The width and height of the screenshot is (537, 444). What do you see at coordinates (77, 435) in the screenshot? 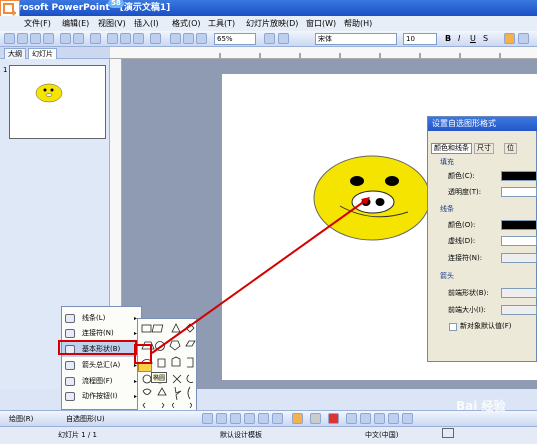
I see `slide-counter: 幻灯片 1 / 1` at bounding box center [77, 435].